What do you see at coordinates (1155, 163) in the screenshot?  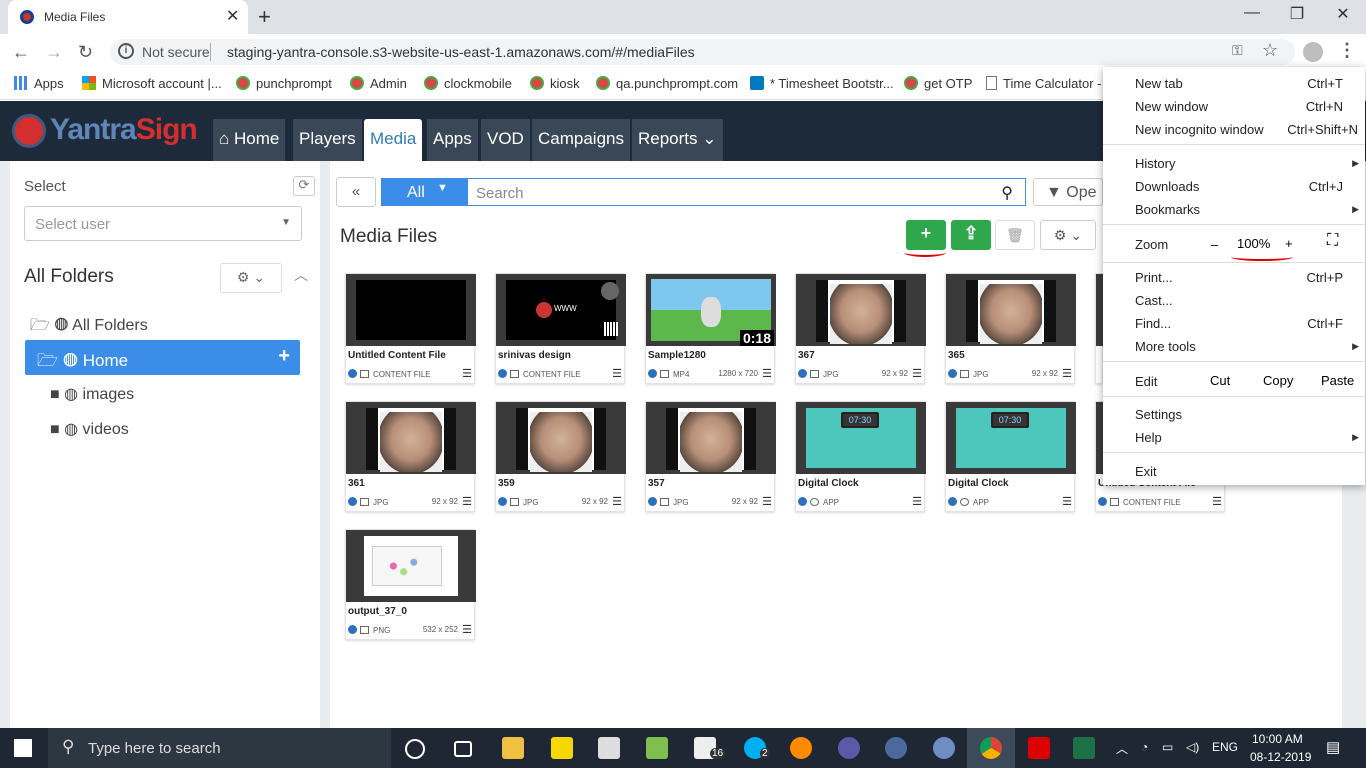 I see `menu-history: History` at bounding box center [1155, 163].